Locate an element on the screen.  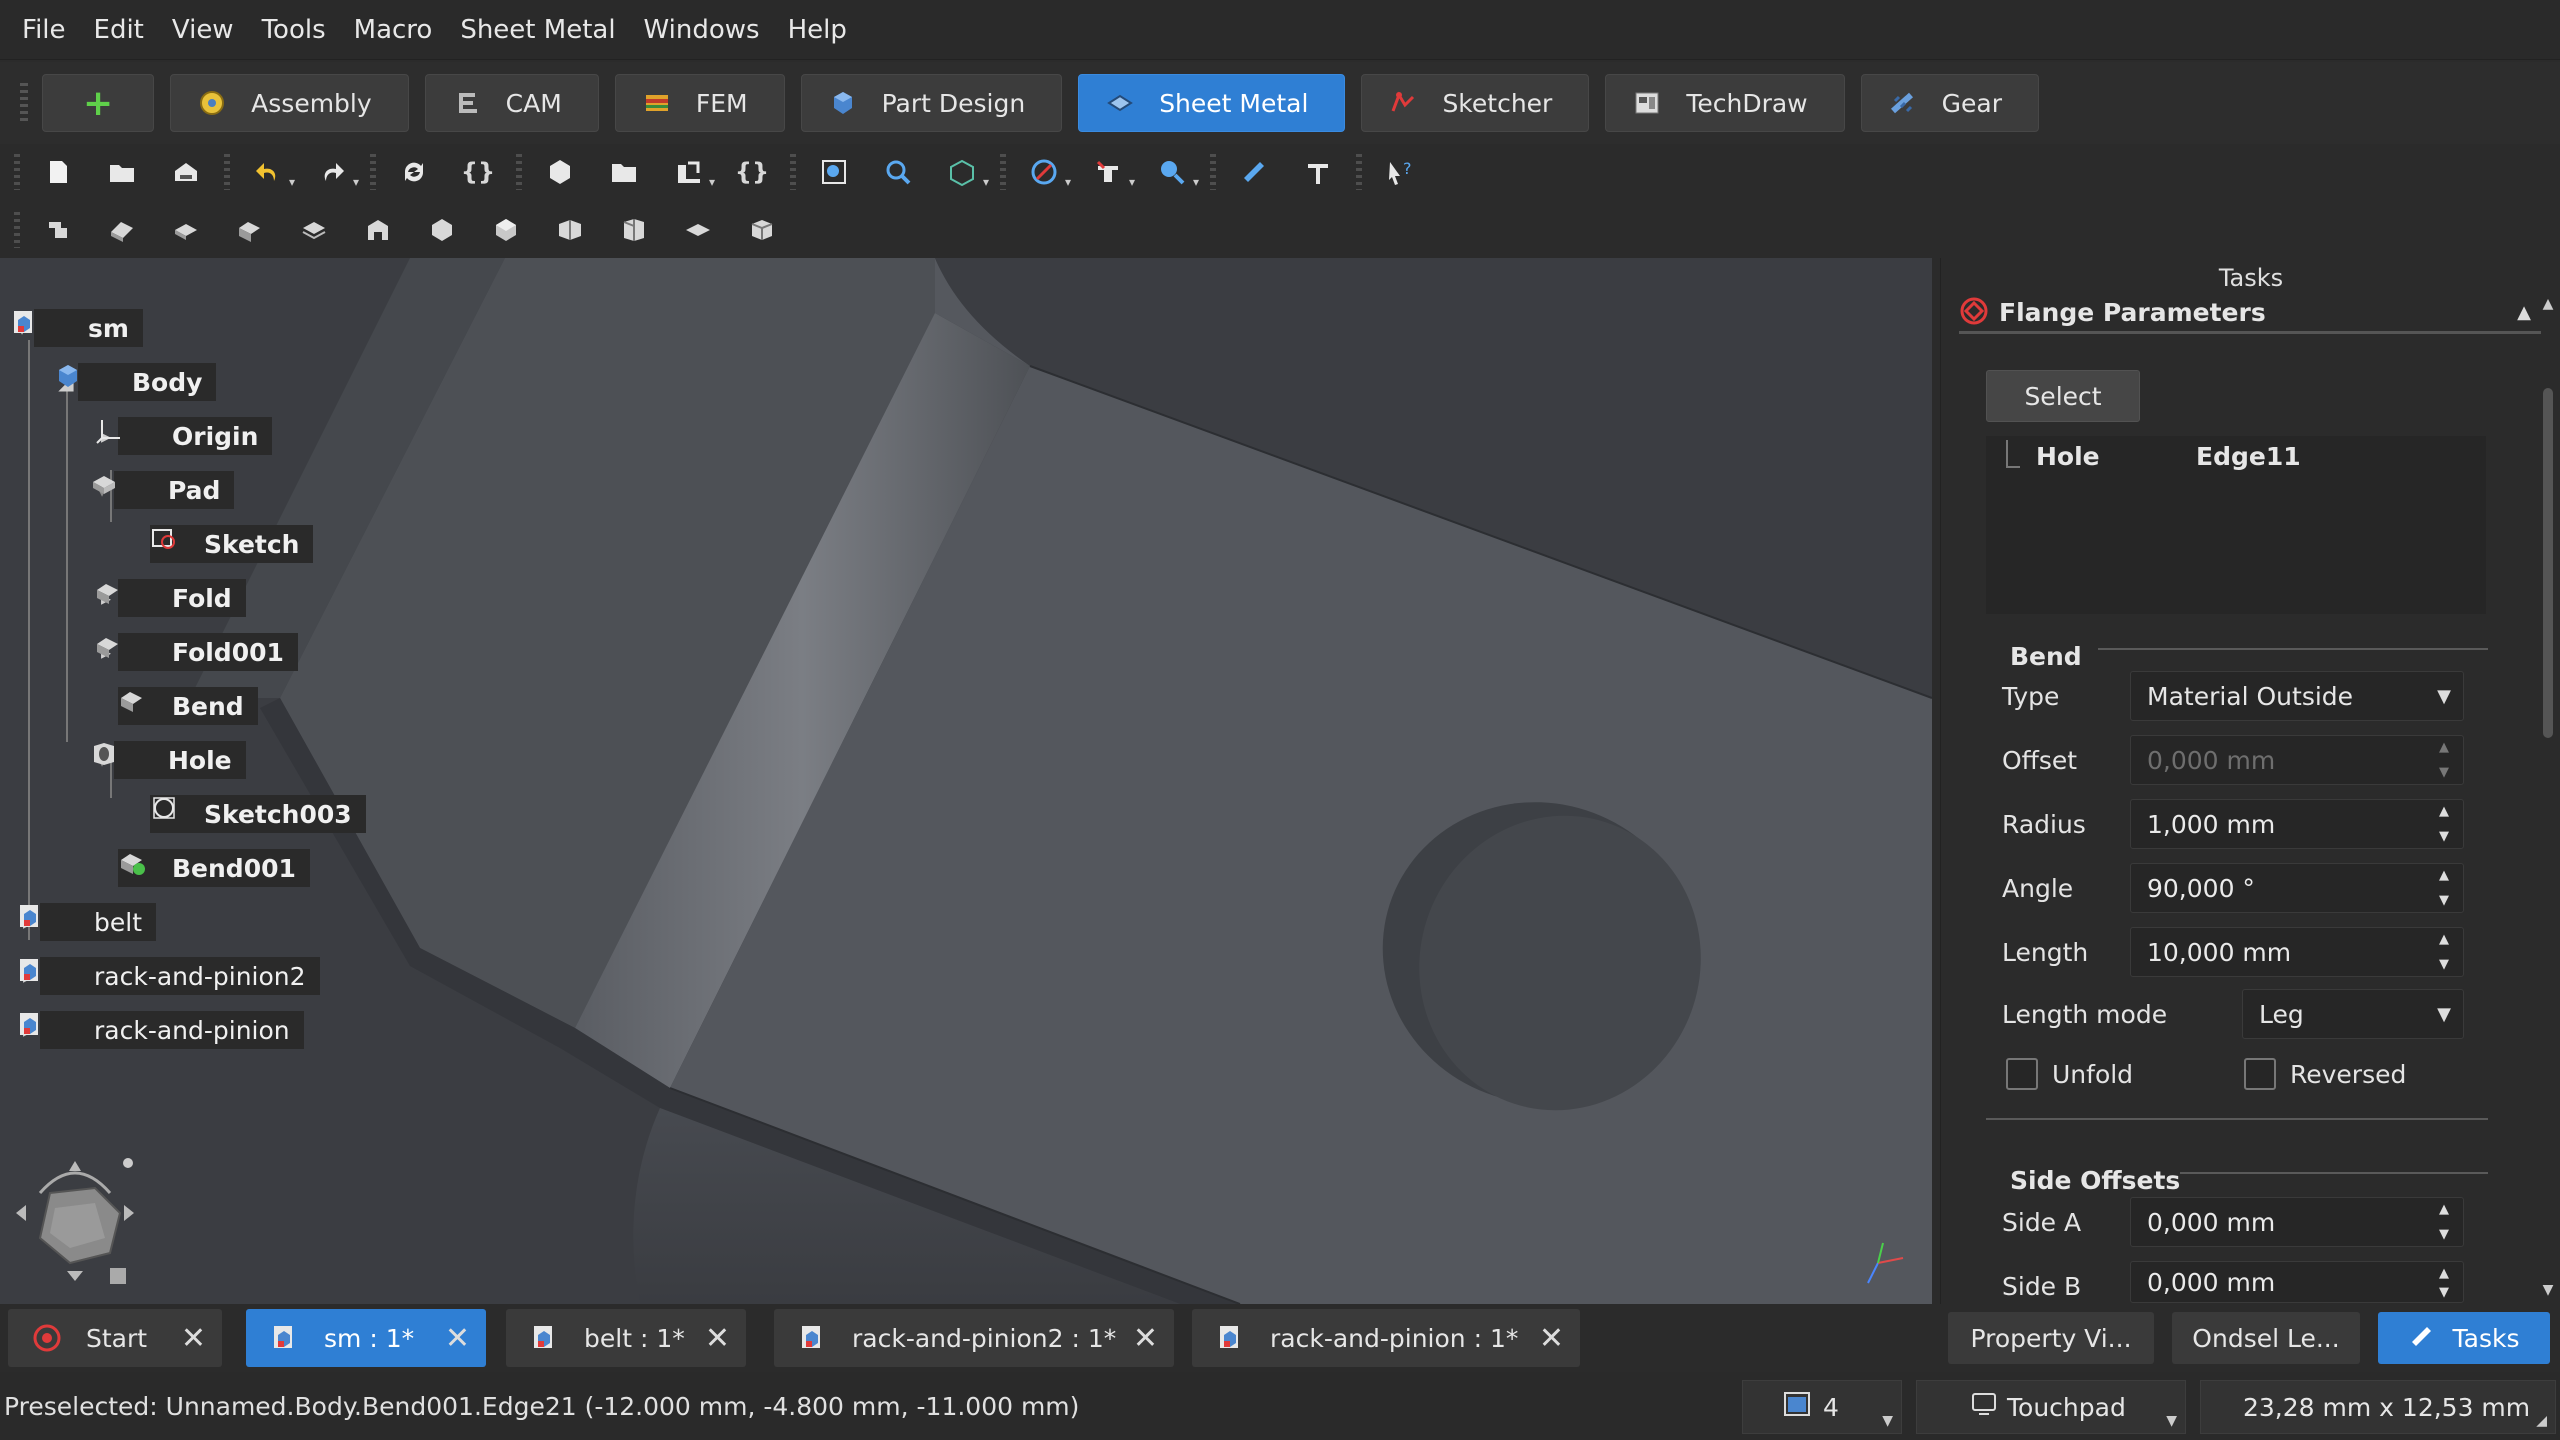
tree-item-sm: ▾ sm is located at coordinates (76, 328).